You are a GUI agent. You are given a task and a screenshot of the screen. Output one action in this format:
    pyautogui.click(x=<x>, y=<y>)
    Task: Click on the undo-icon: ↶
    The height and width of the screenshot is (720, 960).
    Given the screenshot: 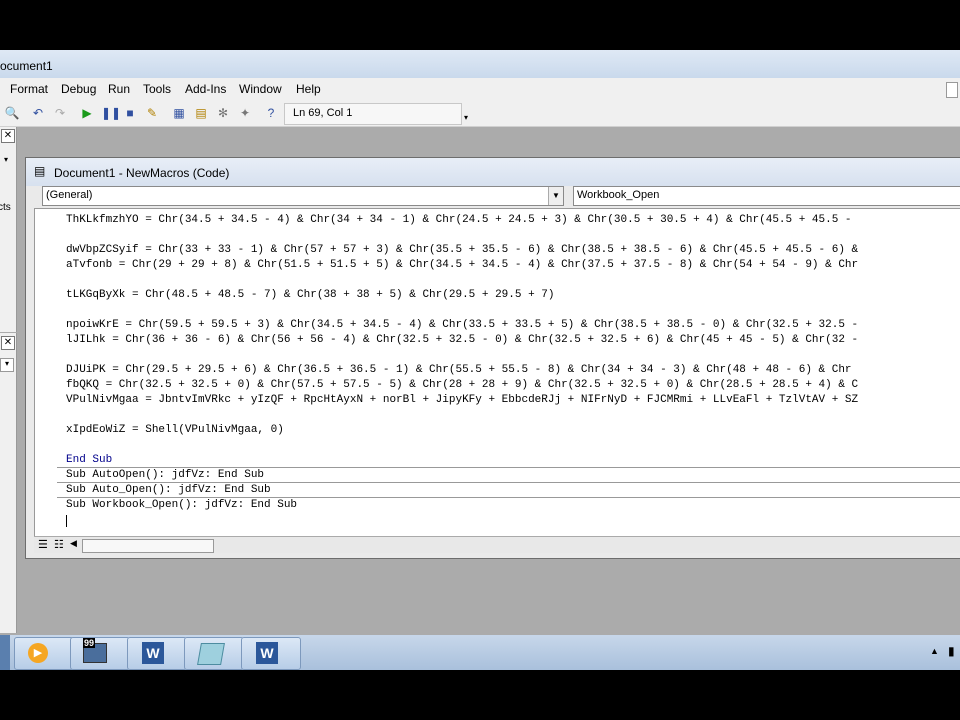 What is the action you would take?
    pyautogui.click(x=38, y=113)
    